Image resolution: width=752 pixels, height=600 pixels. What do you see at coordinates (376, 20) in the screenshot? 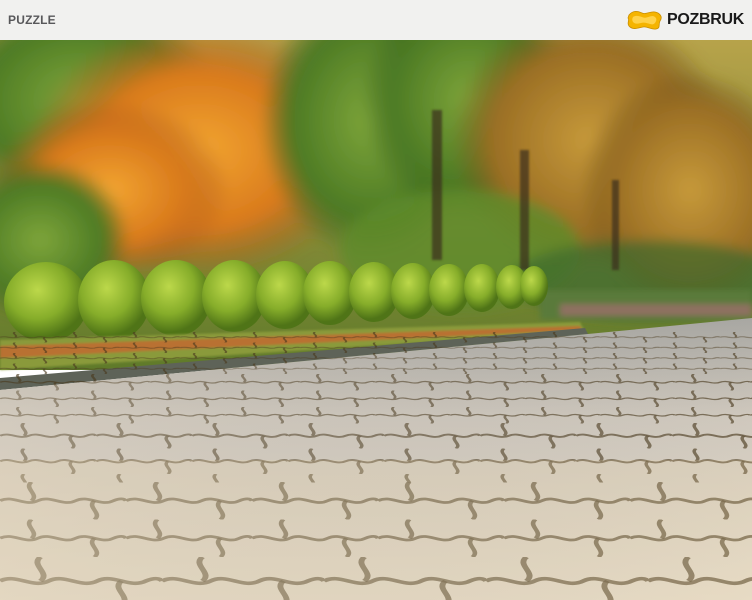
I see `top-bar: PUZZLE POZBRUK` at bounding box center [376, 20].